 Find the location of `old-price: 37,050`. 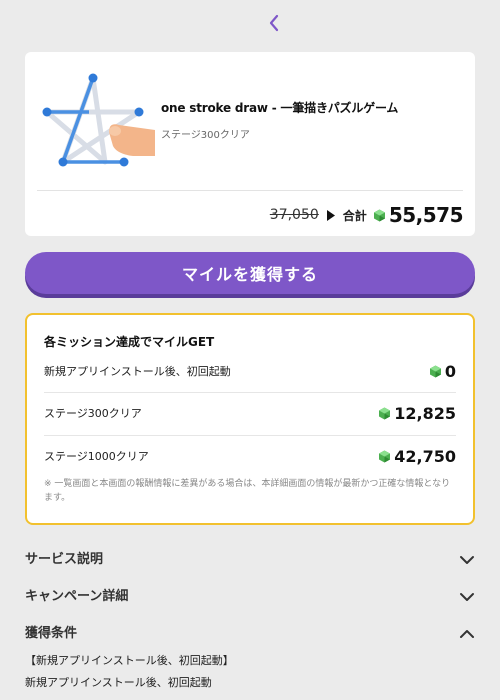

old-price: 37,050 is located at coordinates (294, 215).